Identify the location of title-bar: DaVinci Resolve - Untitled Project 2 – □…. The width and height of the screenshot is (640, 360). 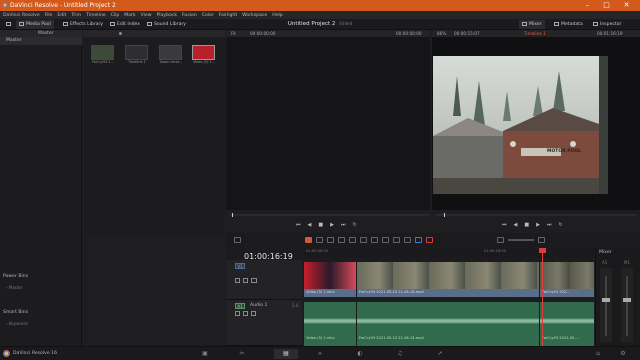
(320, 5).